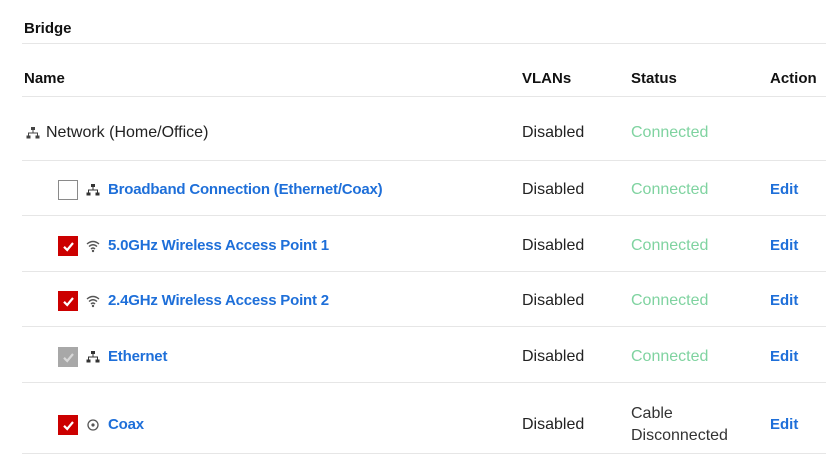 Image resolution: width=826 pixels, height=456 pixels. I want to click on row-name-link: Ethernet, so click(137, 357).